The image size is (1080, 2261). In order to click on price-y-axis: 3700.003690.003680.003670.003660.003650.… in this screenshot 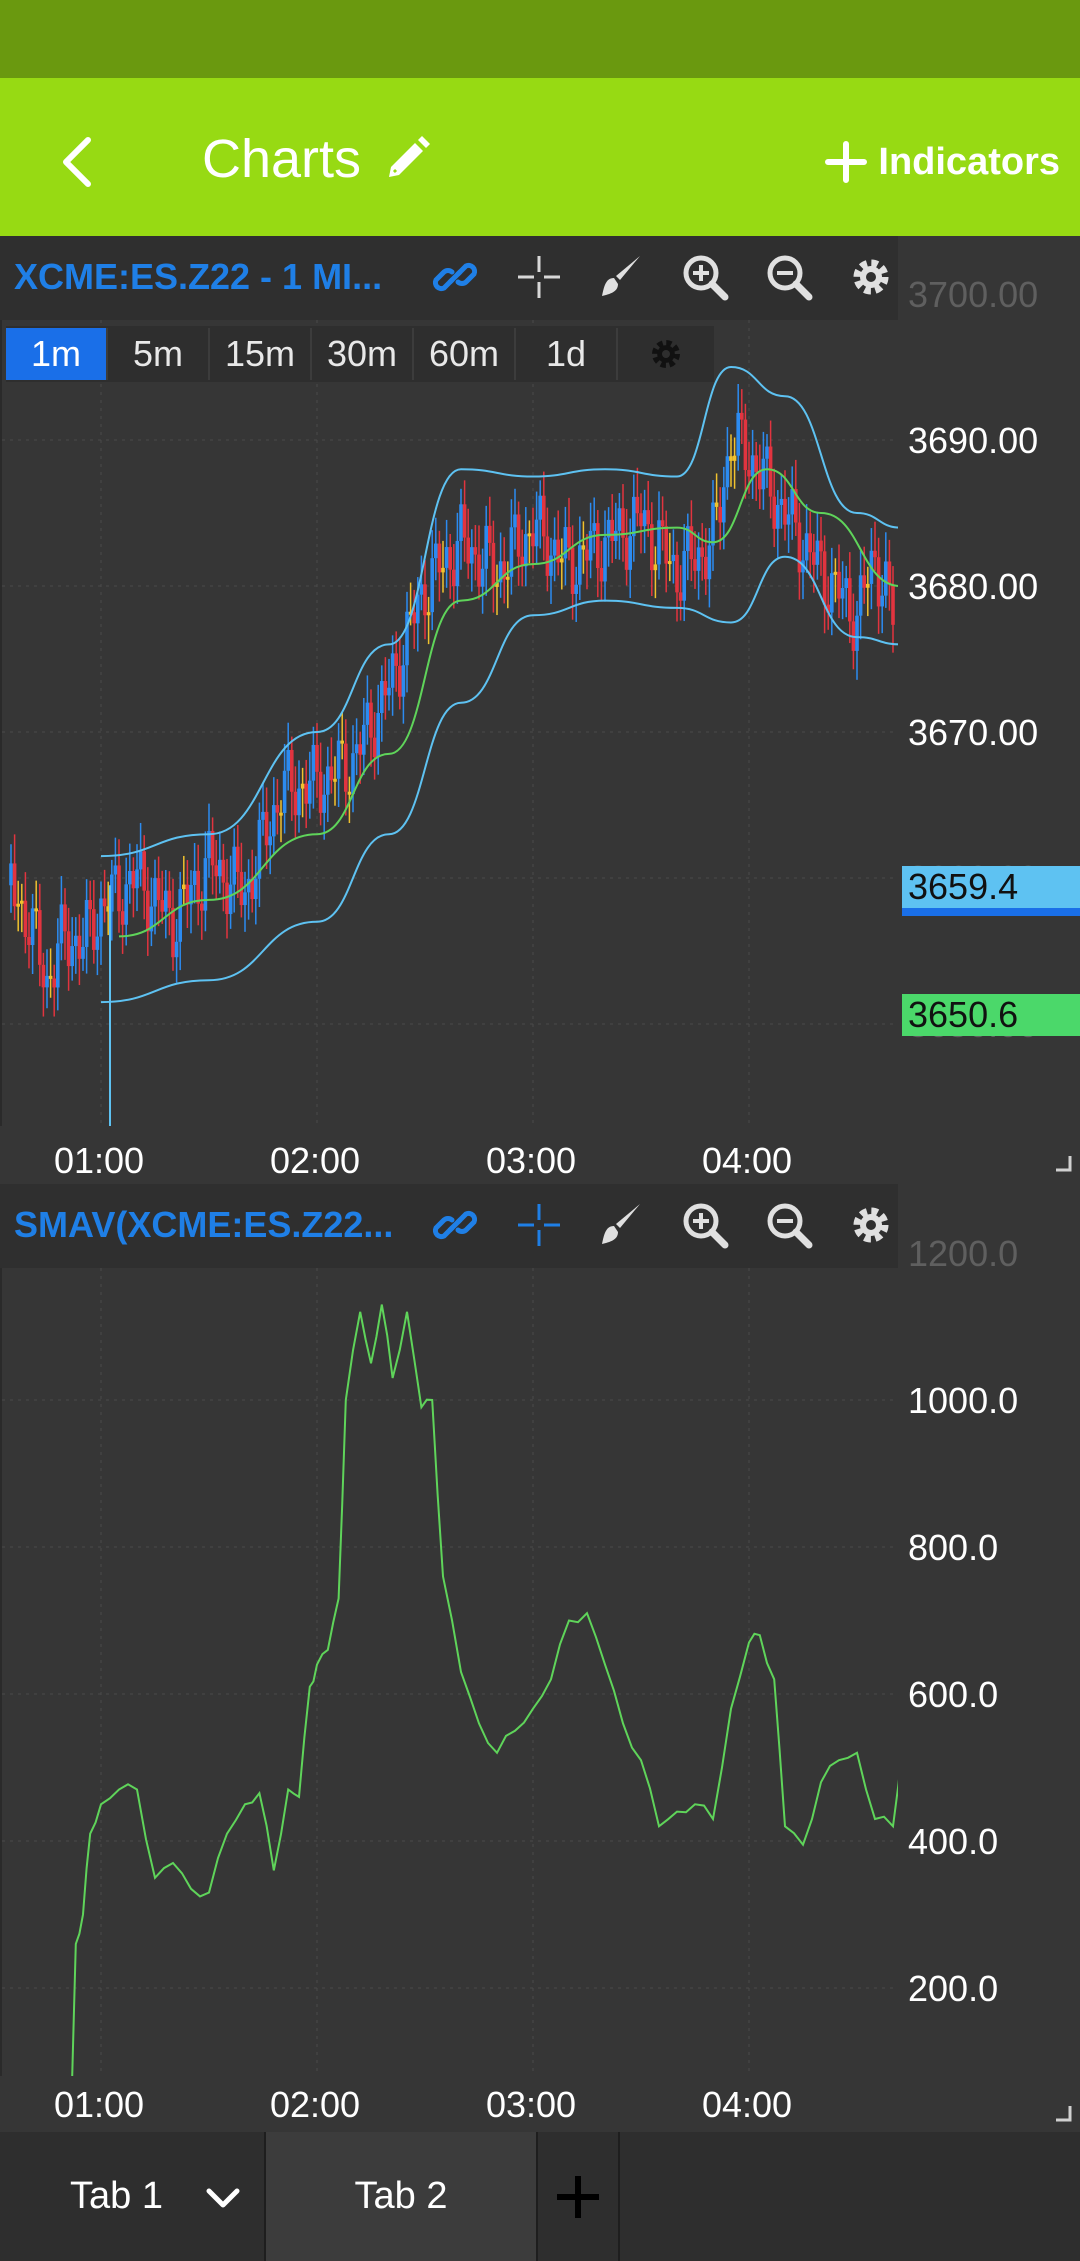, I will do `click(989, 681)`.